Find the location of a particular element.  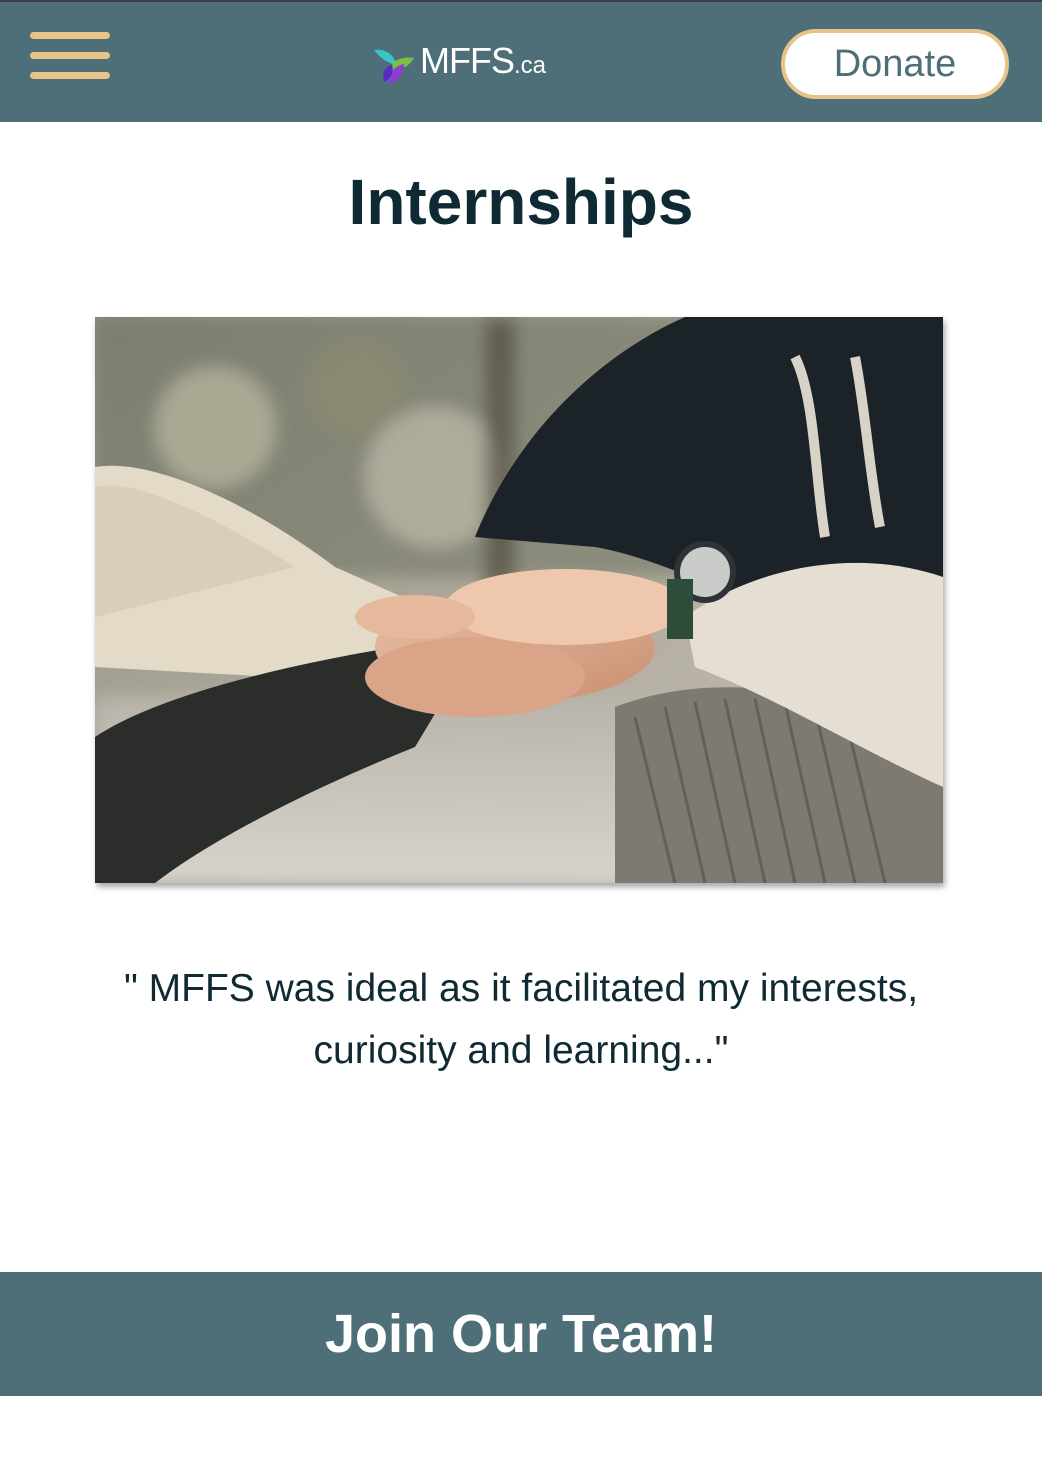

logo-name: MFFS is located at coordinates (467, 60).